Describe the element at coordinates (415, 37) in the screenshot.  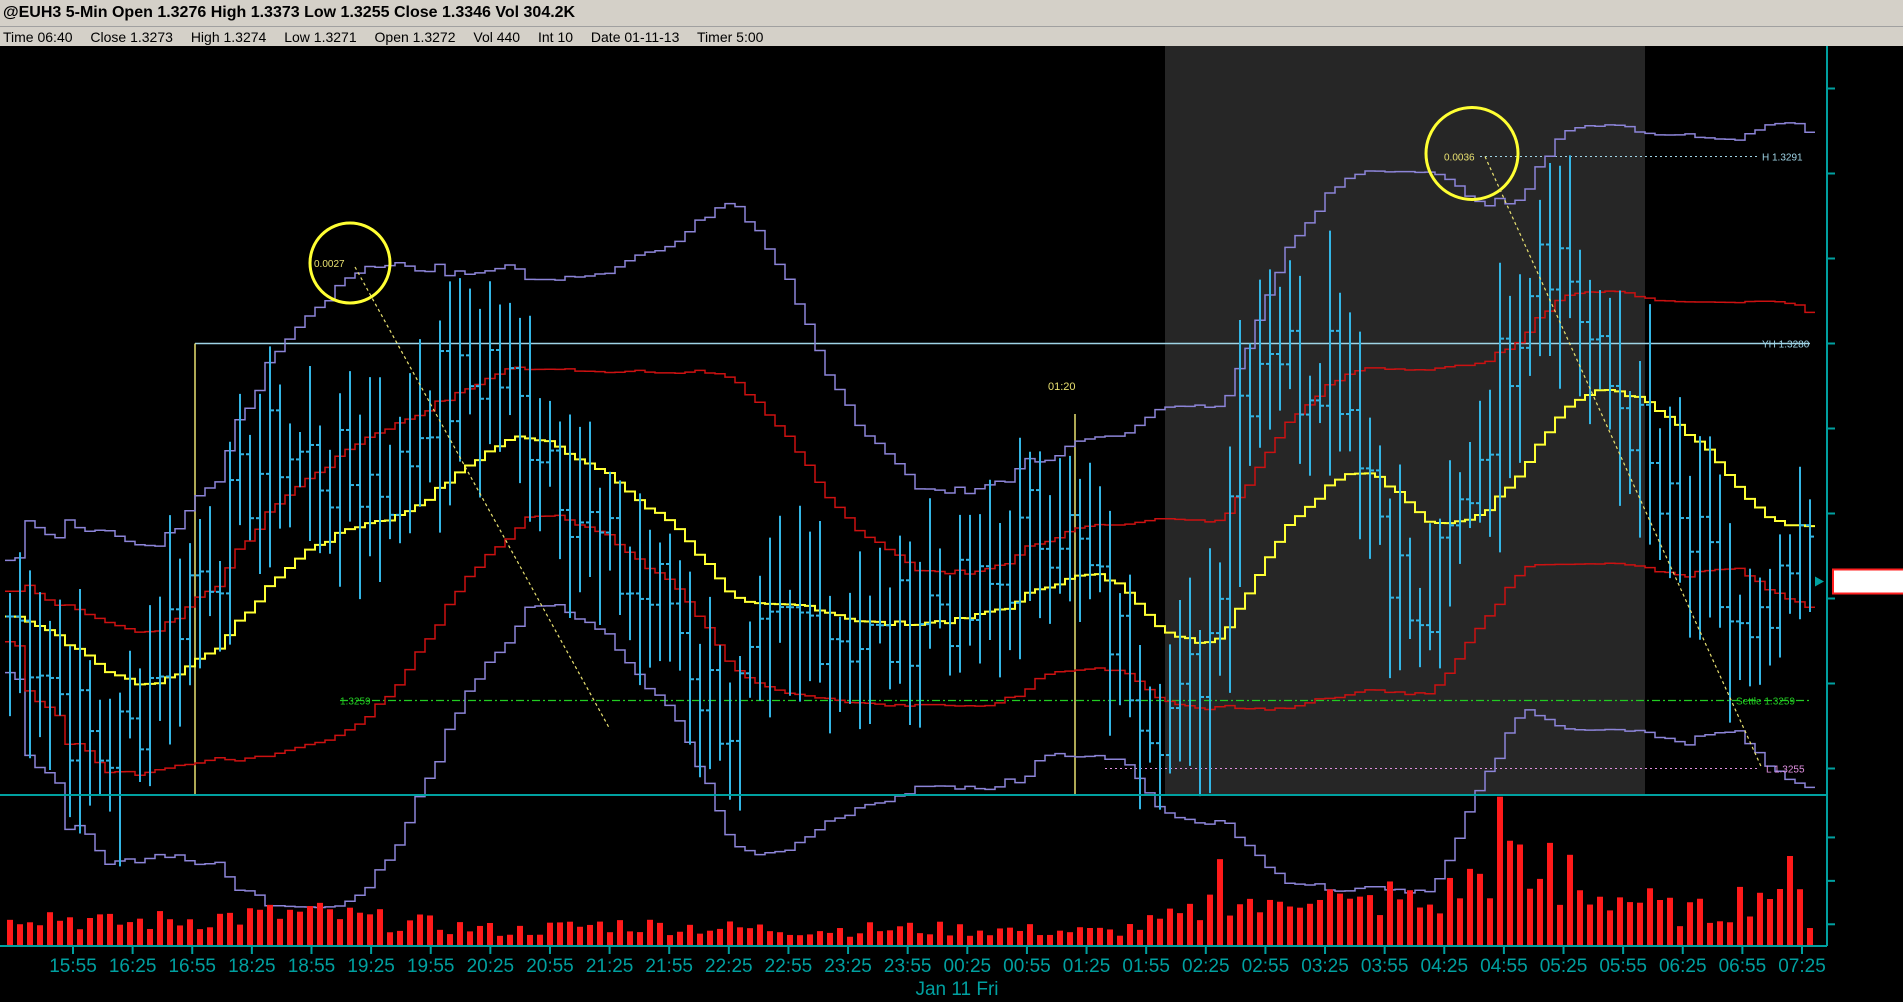
I see `info-open: Open 1.3272` at that location.